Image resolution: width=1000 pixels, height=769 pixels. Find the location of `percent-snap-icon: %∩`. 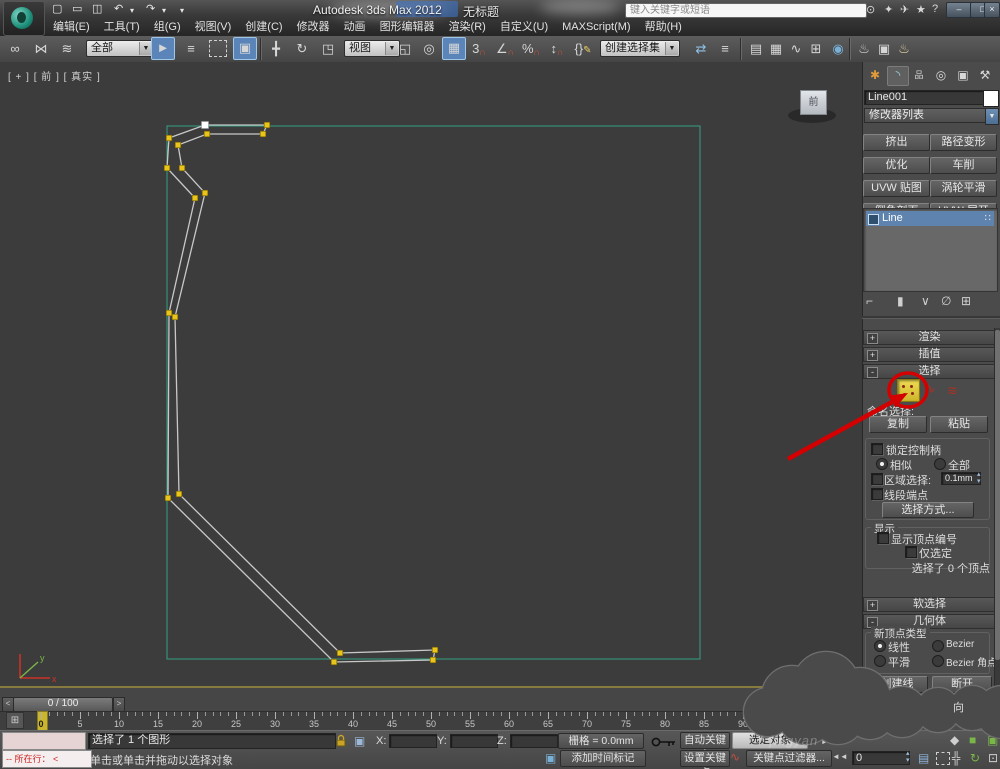

percent-snap-icon: %∩ is located at coordinates (531, 48).